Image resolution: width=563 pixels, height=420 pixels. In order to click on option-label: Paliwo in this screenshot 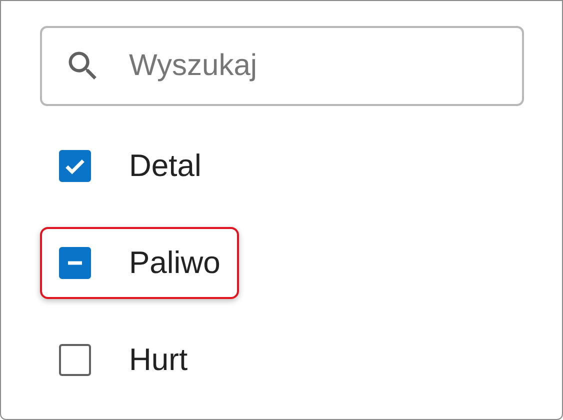, I will do `click(174, 262)`.